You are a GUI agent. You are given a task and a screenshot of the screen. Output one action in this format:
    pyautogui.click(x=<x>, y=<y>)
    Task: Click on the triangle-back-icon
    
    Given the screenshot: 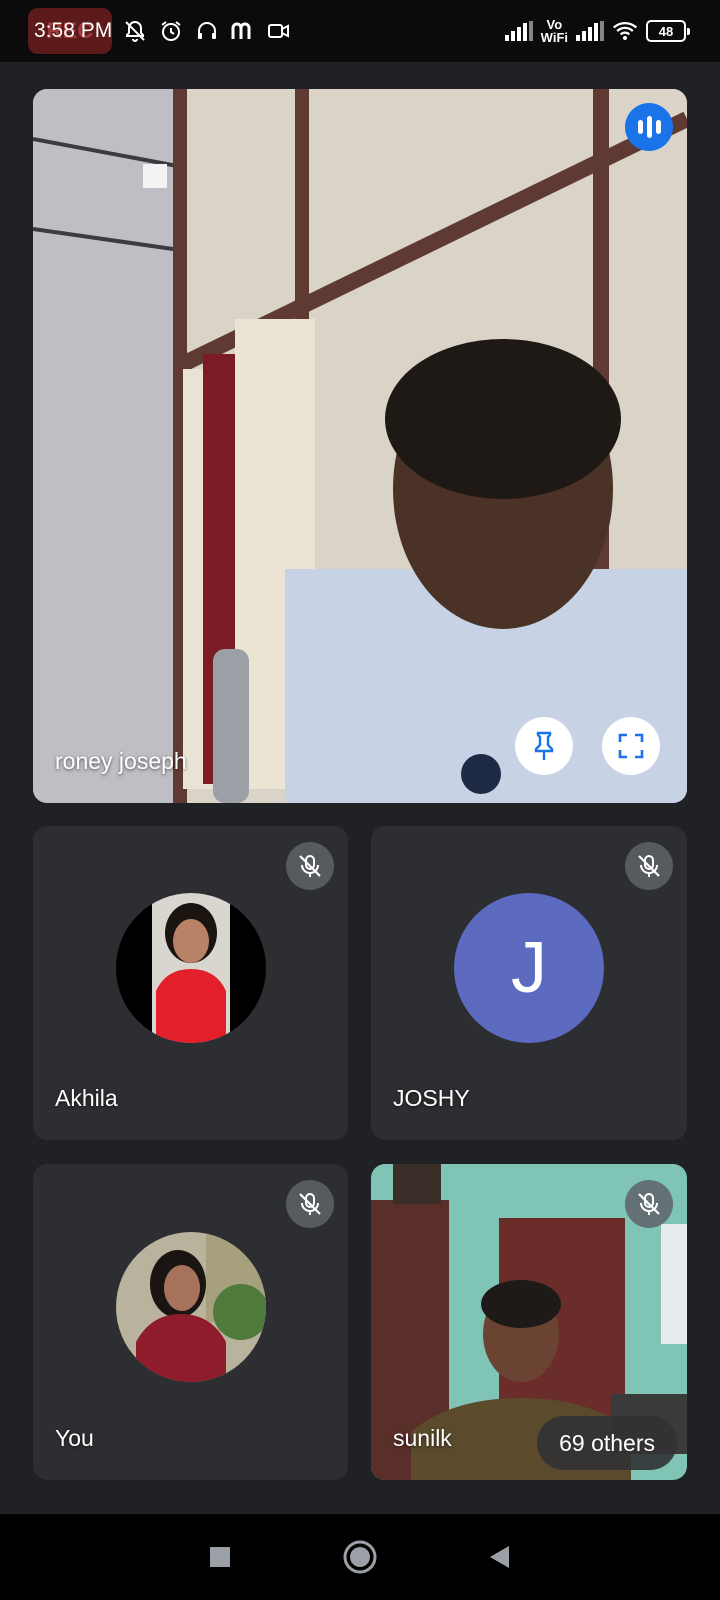 What is the action you would take?
    pyautogui.click(x=499, y=1557)
    